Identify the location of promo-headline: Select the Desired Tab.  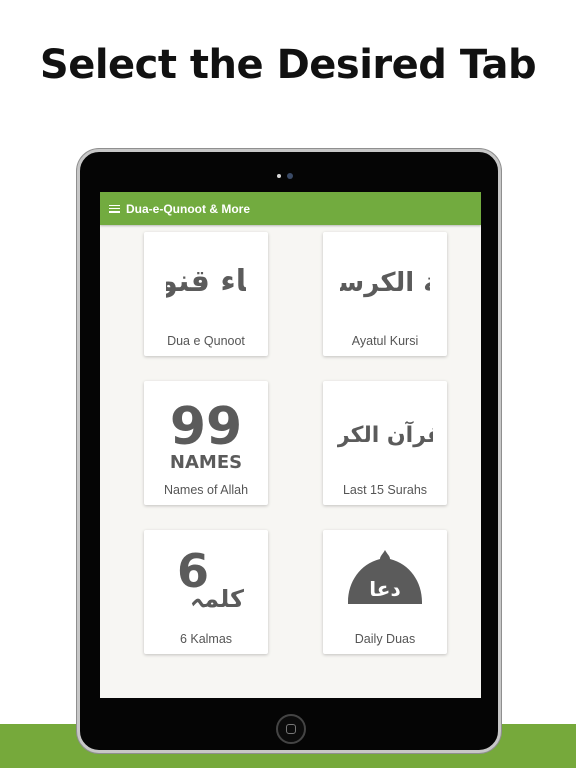
(288, 65).